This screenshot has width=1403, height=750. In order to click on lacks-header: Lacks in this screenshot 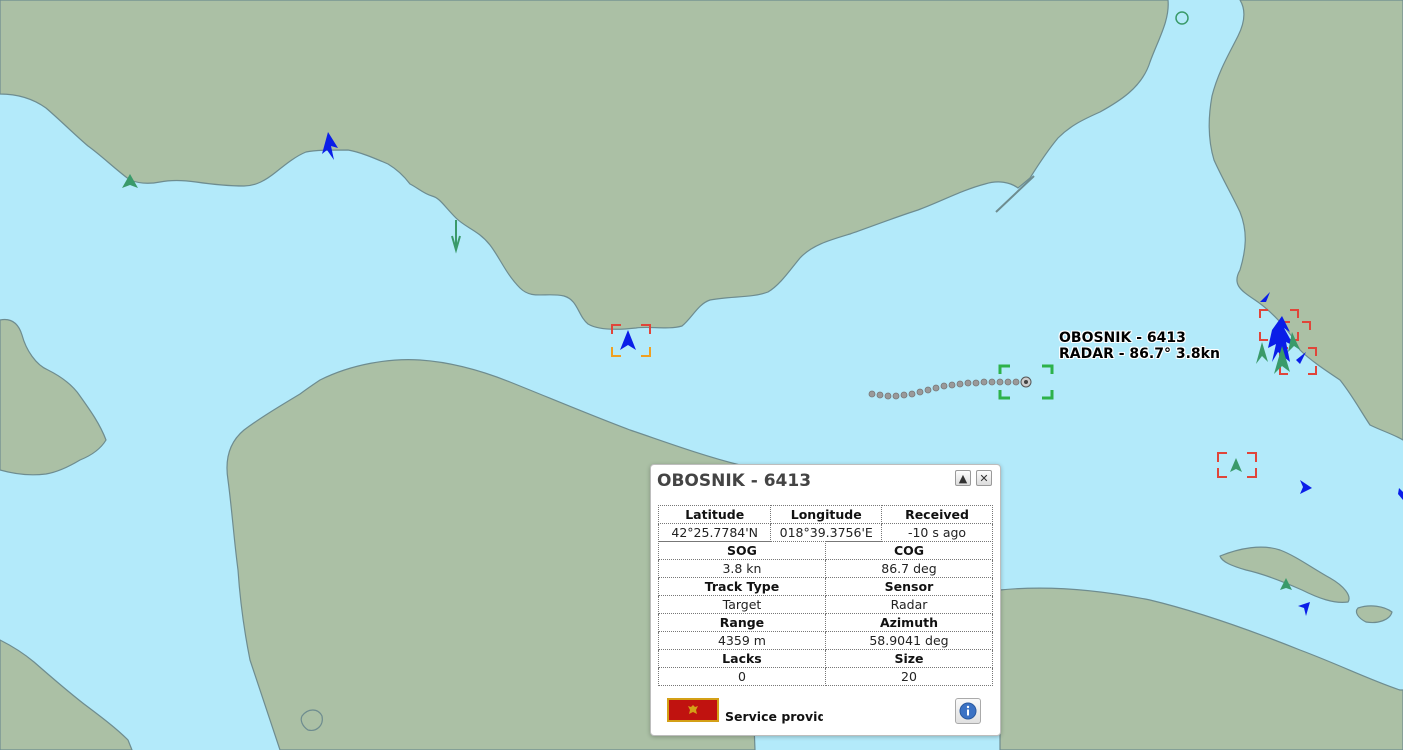, I will do `click(742, 658)`.